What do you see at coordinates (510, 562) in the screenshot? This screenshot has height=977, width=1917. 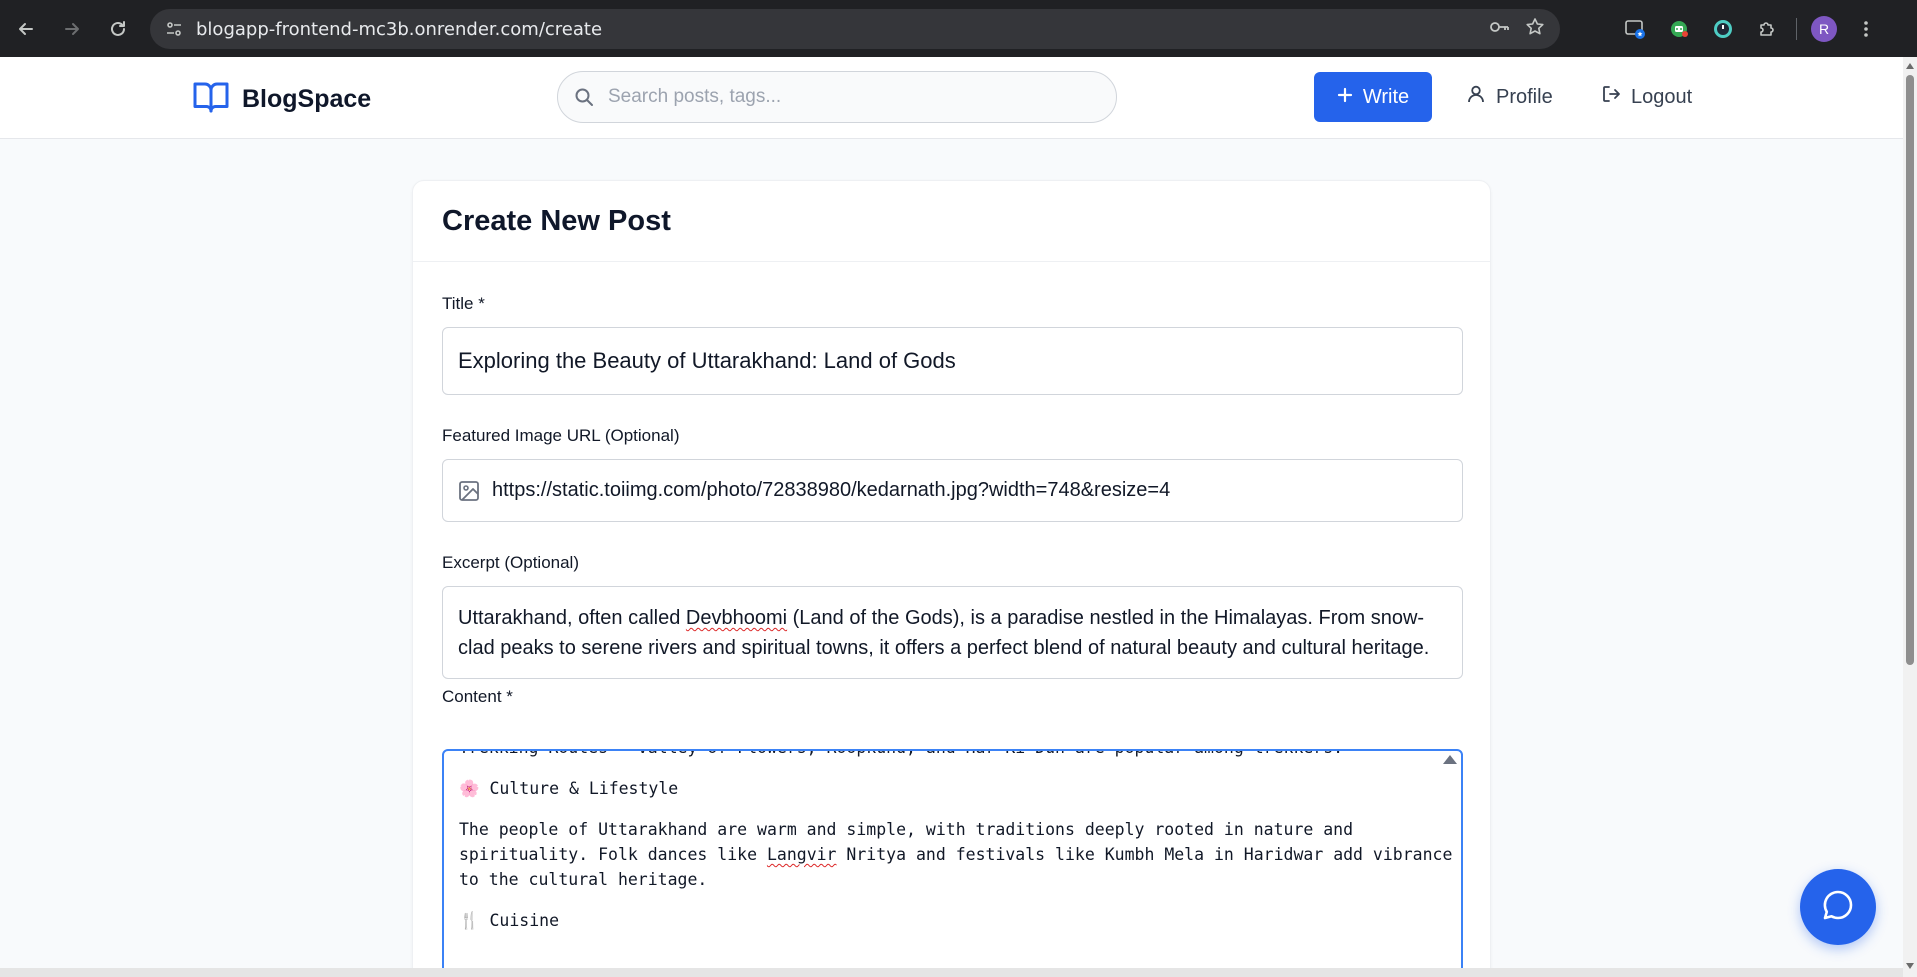 I see `excerpt-label: Excerpt (Optional)` at bounding box center [510, 562].